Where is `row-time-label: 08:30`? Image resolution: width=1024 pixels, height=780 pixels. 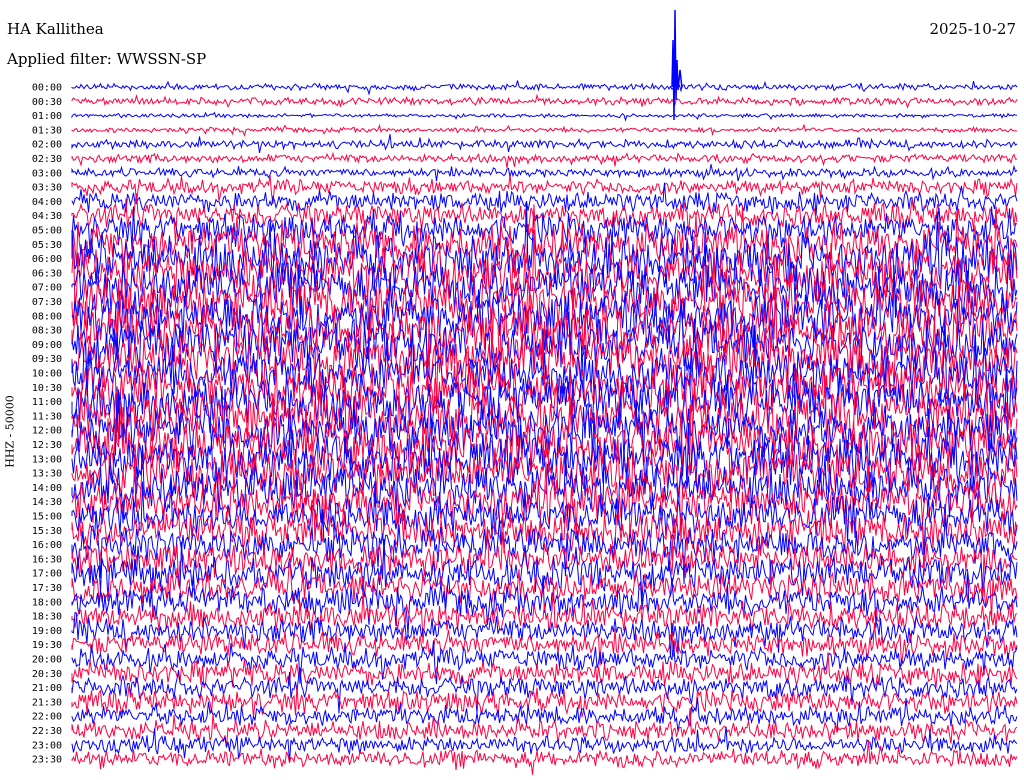 row-time-label: 08:30 is located at coordinates (47, 331).